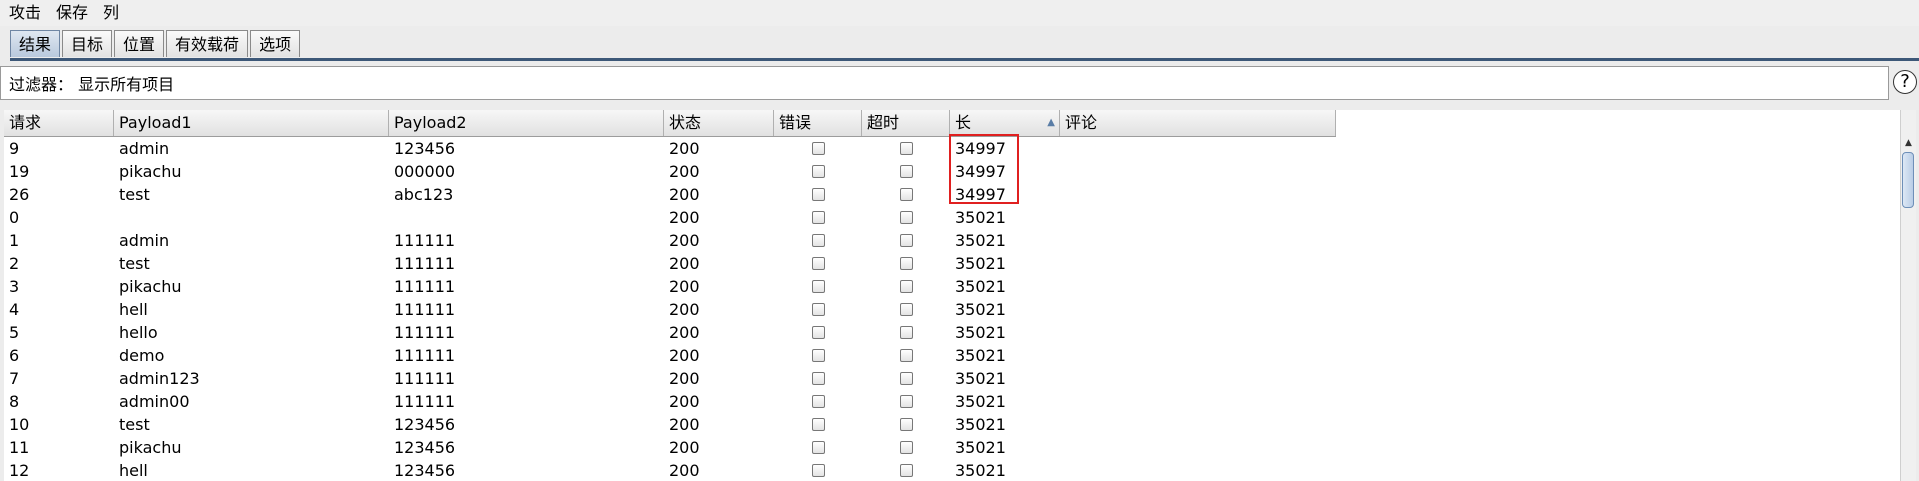  What do you see at coordinates (906, 123) in the screenshot?
I see `column-header-timeout: 超时` at bounding box center [906, 123].